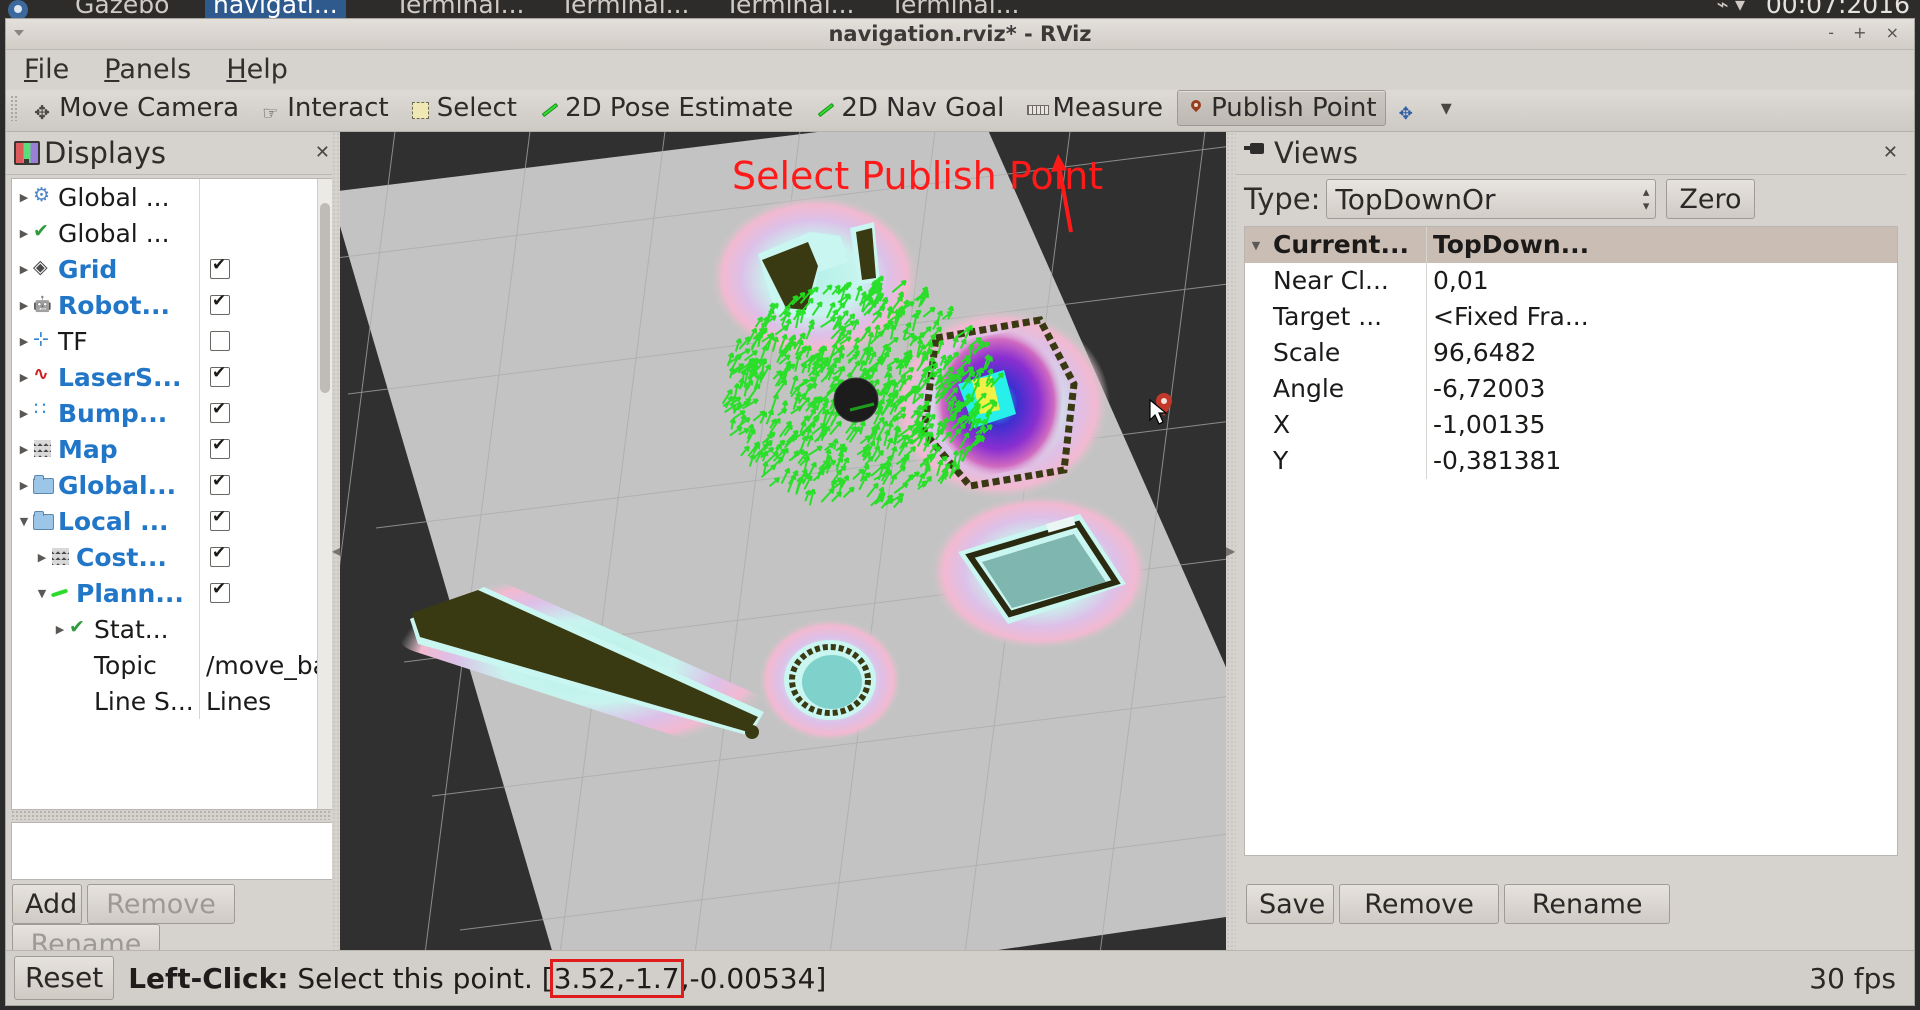  I want to click on tool-publish-point: Publish Point, so click(1281, 108).